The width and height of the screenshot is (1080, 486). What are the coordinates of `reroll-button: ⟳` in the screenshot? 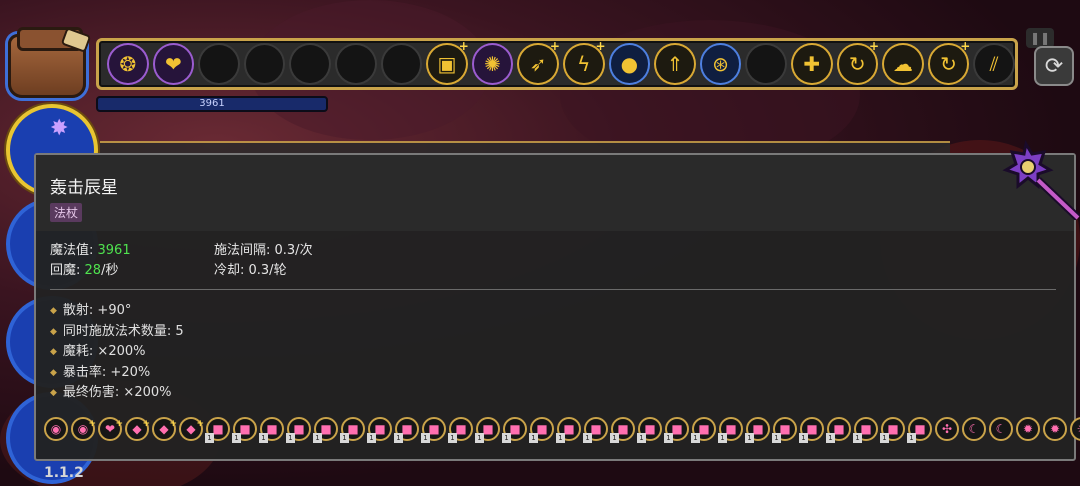 It's located at (1054, 66).